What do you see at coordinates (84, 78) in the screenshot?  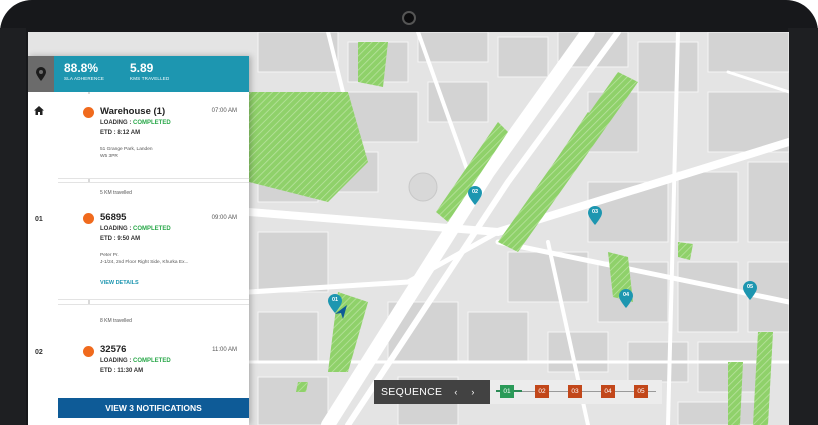 I see `sla-adherence-label: SLA ADHERENCE` at bounding box center [84, 78].